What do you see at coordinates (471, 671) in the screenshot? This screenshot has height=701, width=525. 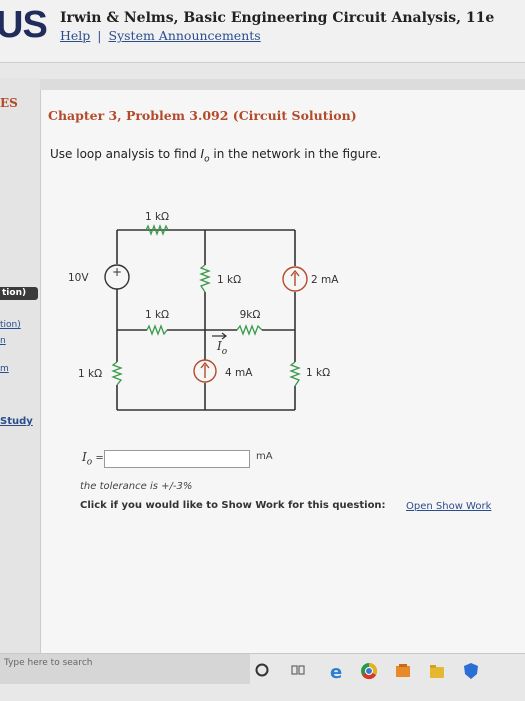 I see `app-shield-icon` at bounding box center [471, 671].